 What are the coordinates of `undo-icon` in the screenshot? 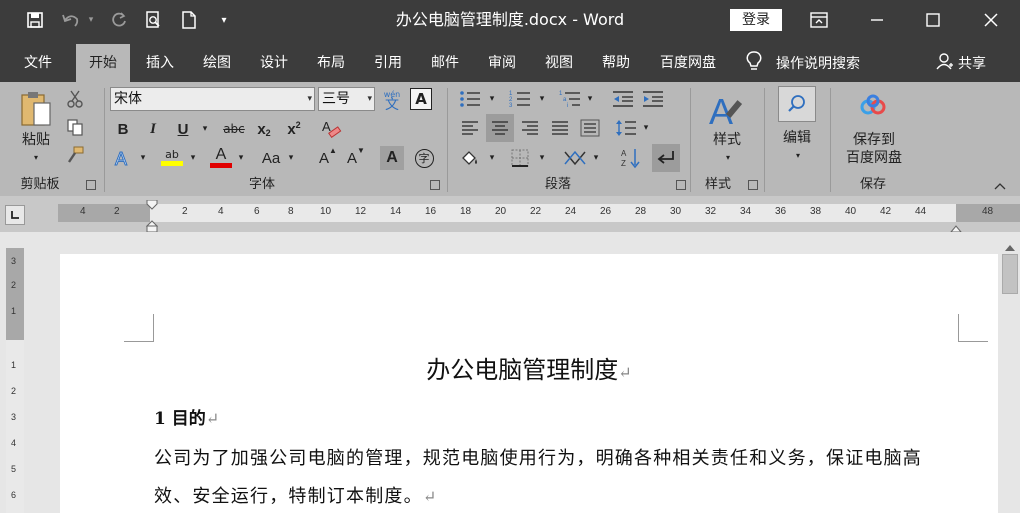 It's located at (71, 20).